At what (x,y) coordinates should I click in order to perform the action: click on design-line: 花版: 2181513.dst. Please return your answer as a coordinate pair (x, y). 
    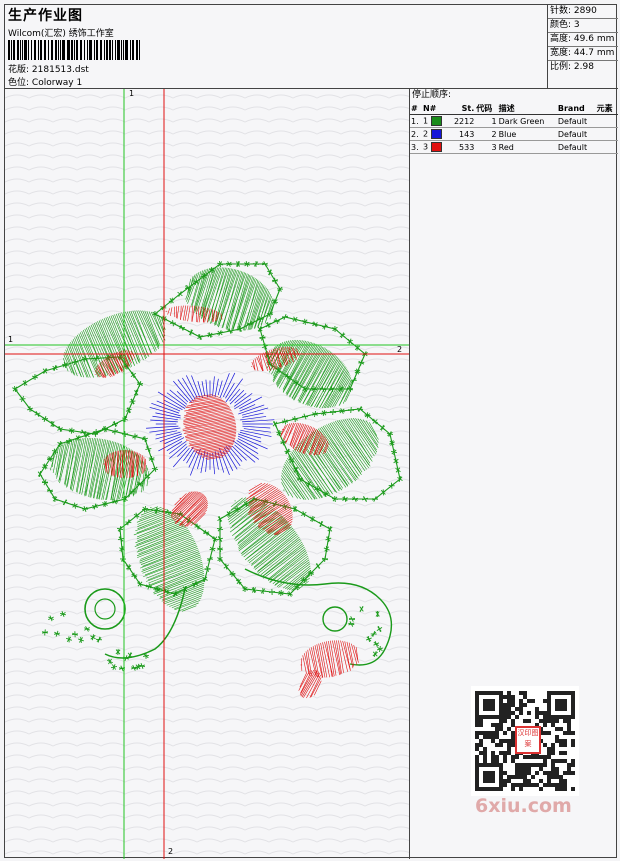
    Looking at the image, I should click on (48, 68).